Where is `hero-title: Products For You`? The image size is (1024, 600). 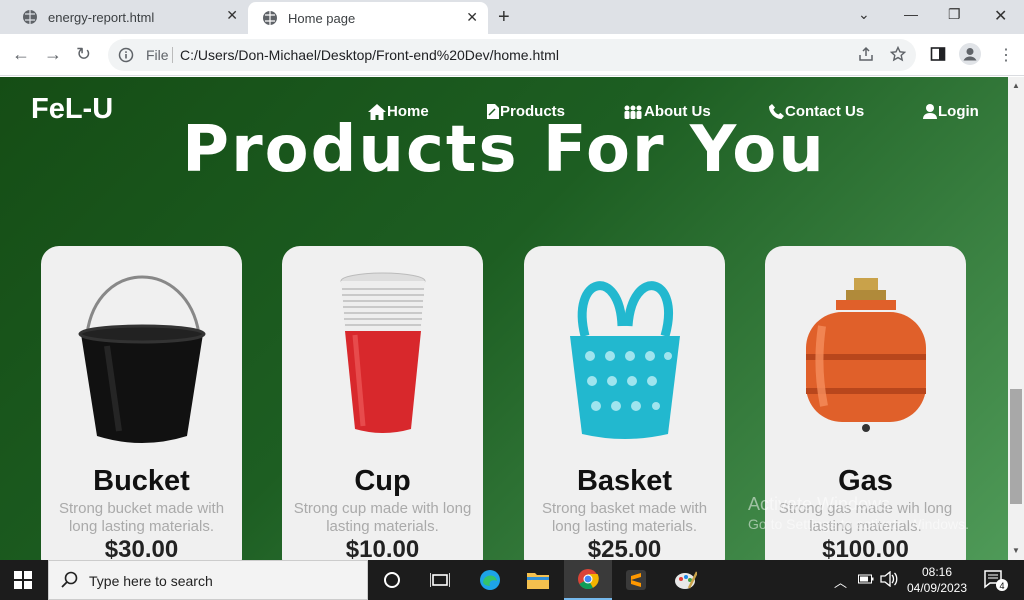
hero-title: Products For You is located at coordinates (504, 150).